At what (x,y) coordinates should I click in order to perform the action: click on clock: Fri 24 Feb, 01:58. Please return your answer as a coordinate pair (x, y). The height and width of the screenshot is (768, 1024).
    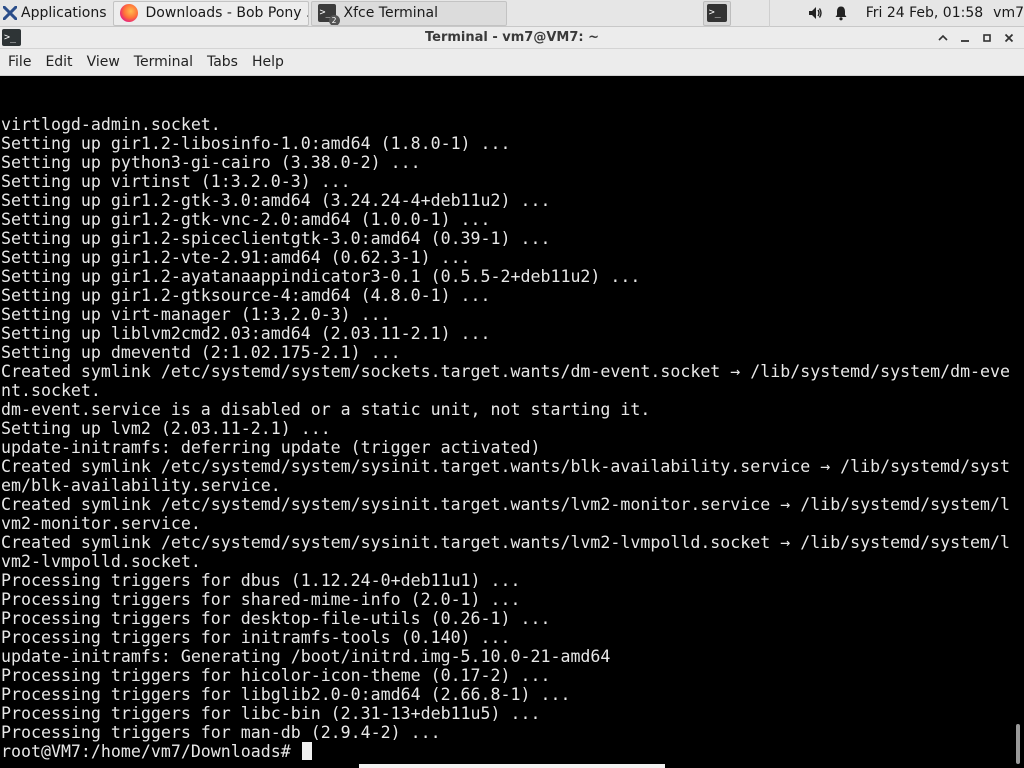
    Looking at the image, I should click on (924, 13).